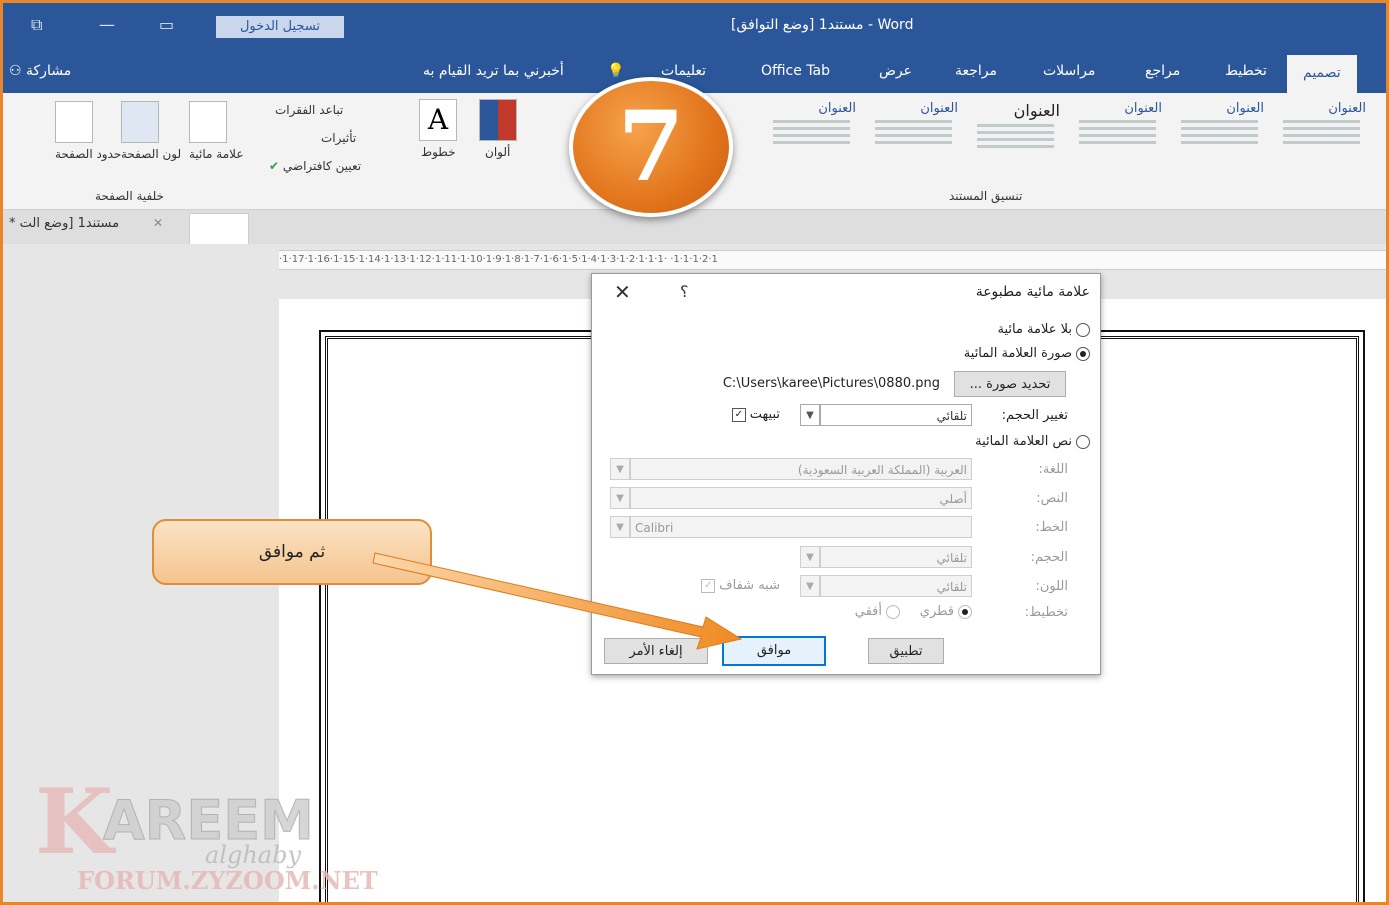 The width and height of the screenshot is (1389, 905). I want to click on watermark-icon, so click(208, 122).